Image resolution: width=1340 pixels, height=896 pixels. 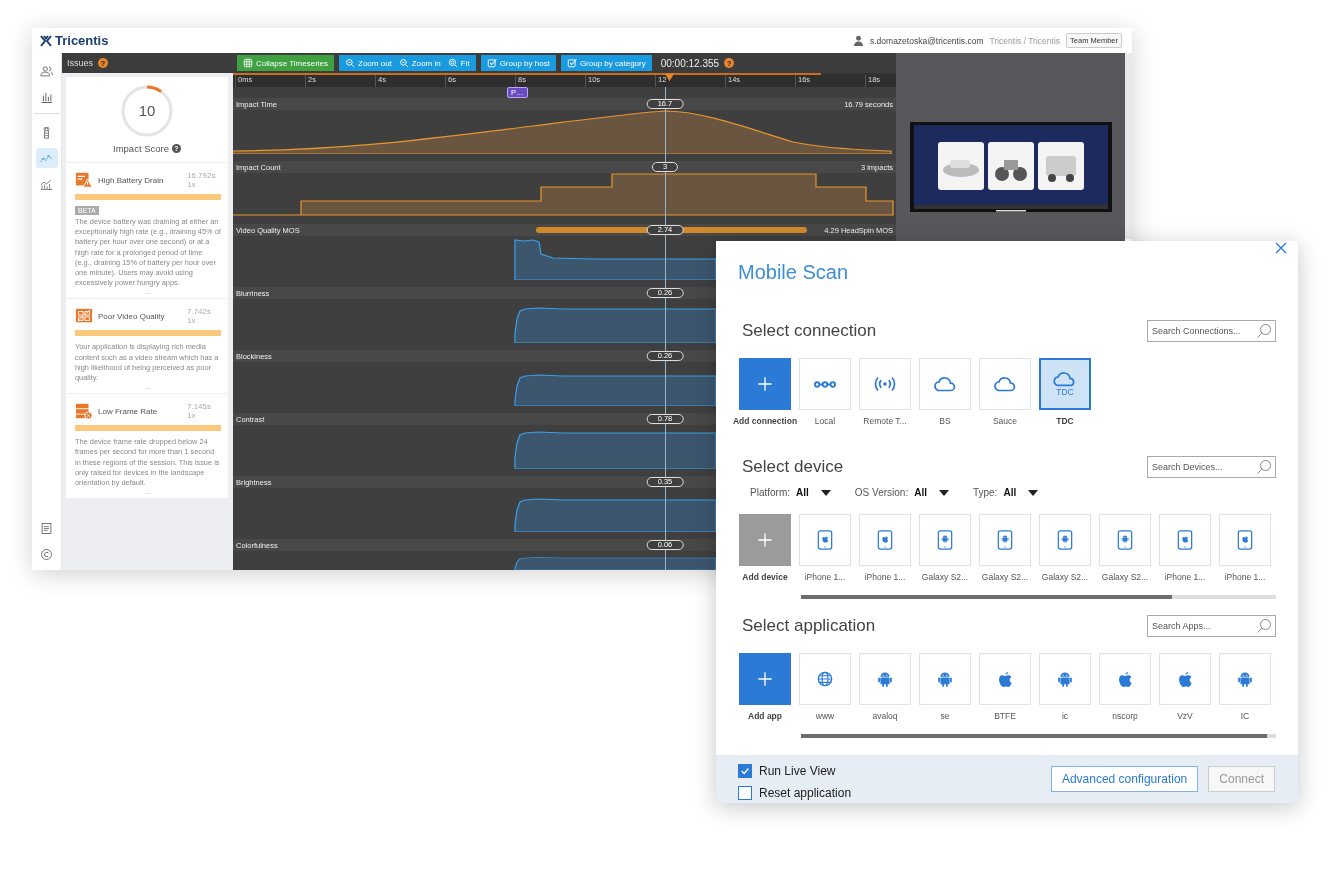 What do you see at coordinates (794, 272) in the screenshot?
I see `dialog-title: Mobile Scan` at bounding box center [794, 272].